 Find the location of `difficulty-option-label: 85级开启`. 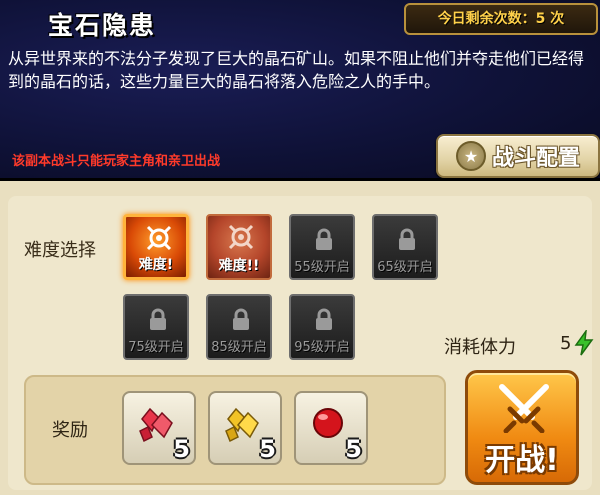

difficulty-option-label: 85级开启 is located at coordinates (239, 347).